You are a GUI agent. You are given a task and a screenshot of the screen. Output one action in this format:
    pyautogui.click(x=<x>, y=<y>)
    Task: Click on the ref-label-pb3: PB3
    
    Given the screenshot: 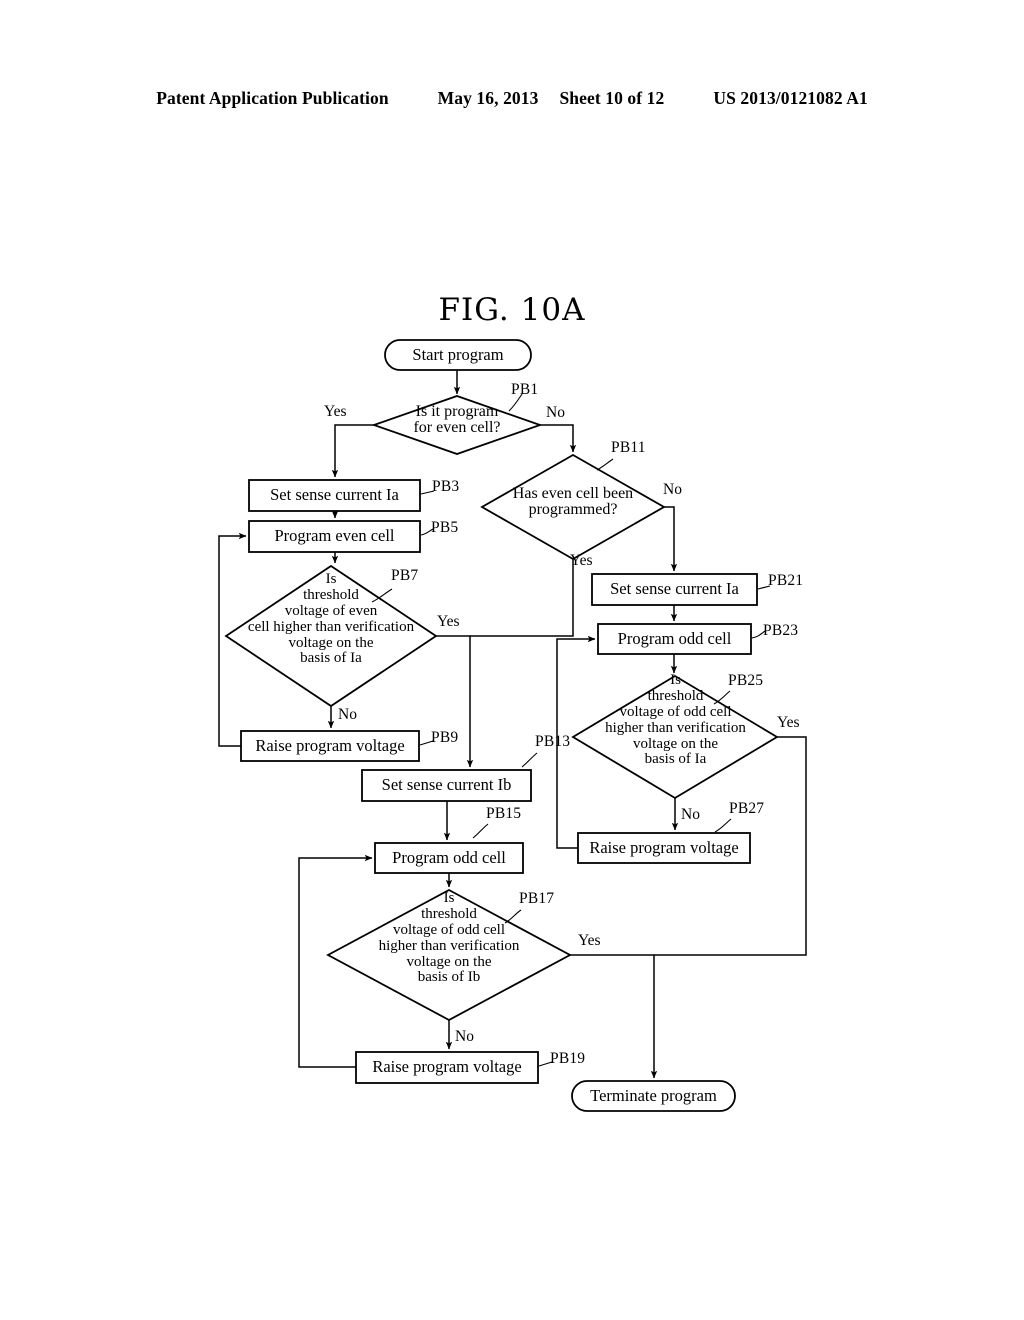 What is the action you would take?
    pyautogui.click(x=446, y=486)
    